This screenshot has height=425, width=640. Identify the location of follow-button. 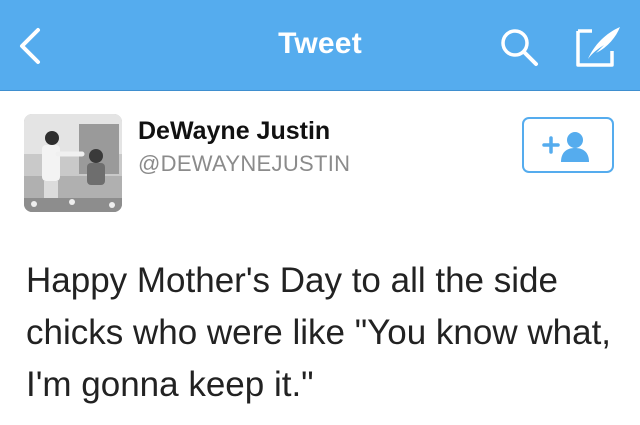
(568, 145).